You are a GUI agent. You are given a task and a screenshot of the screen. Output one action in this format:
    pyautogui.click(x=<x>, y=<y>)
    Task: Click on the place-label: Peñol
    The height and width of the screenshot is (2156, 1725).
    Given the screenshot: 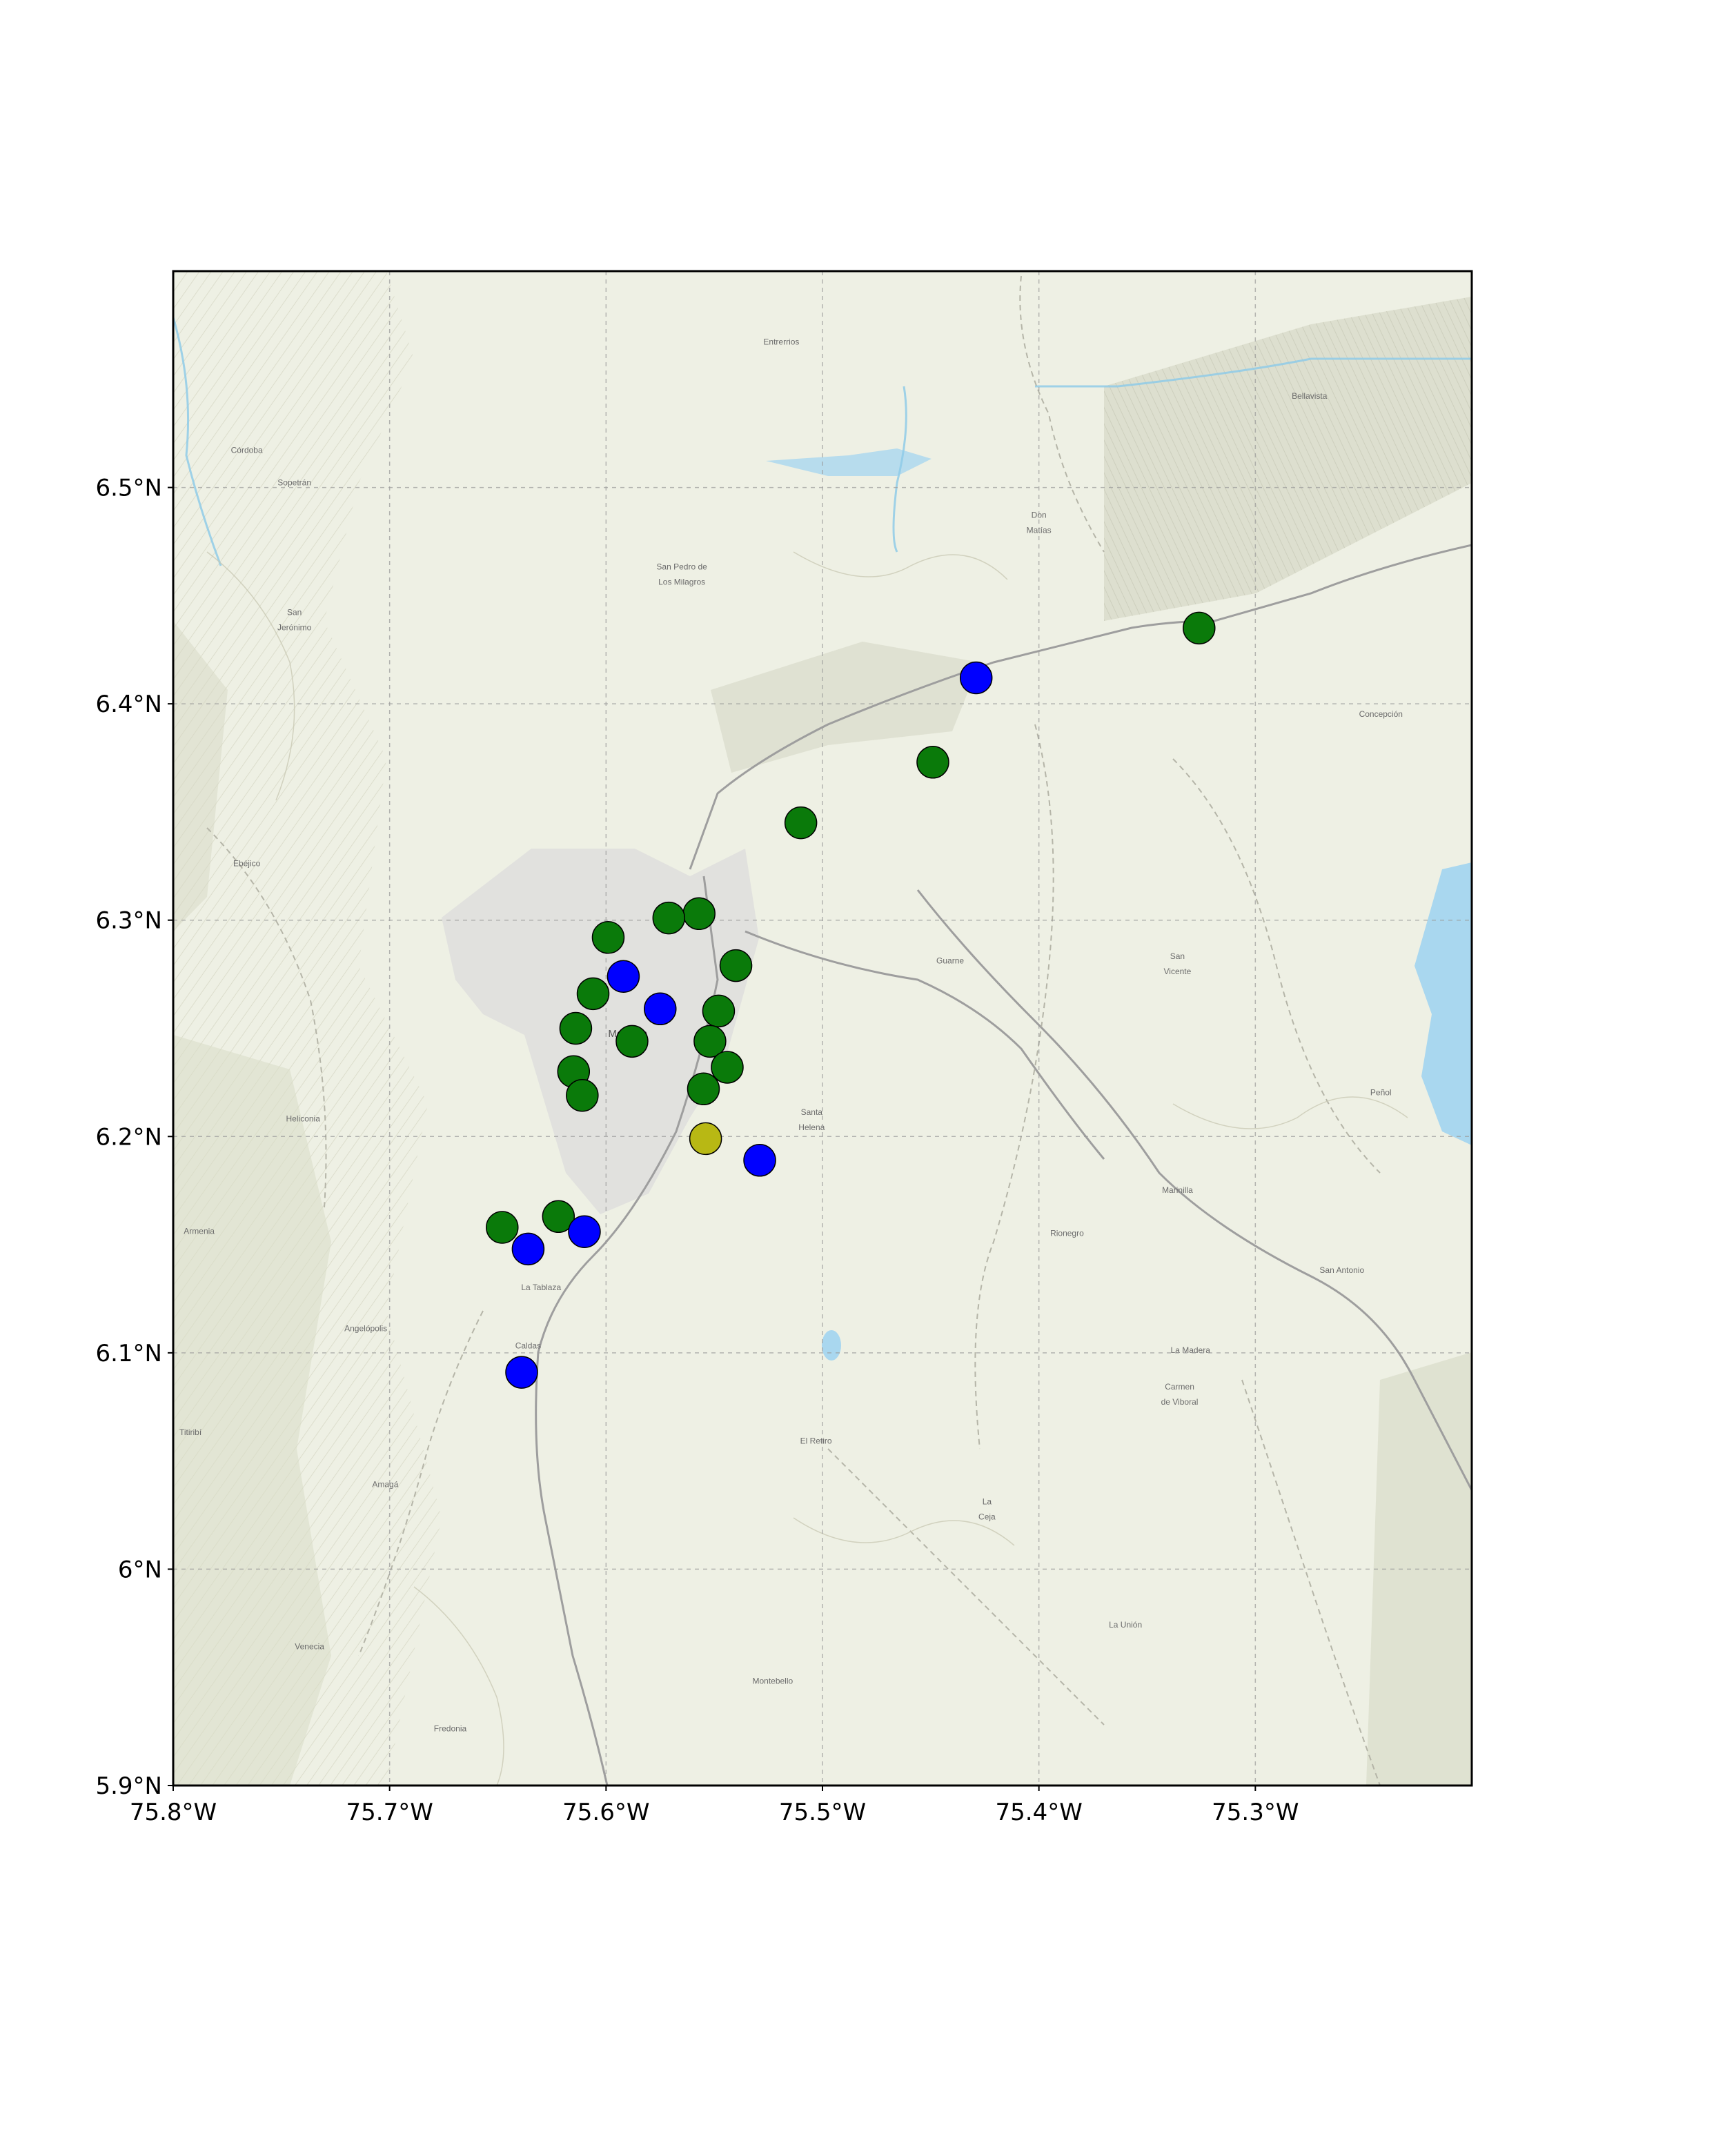 What is the action you would take?
    pyautogui.click(x=1381, y=1093)
    